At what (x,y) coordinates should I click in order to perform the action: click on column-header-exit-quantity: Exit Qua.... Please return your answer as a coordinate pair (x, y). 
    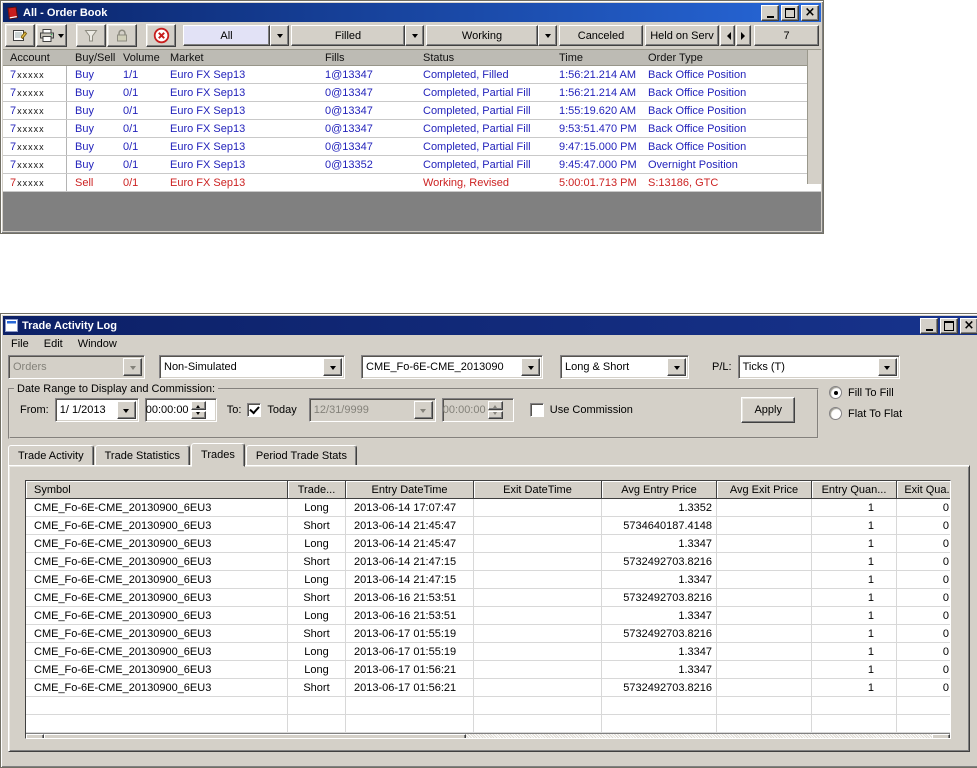
    Looking at the image, I should click on (923, 490).